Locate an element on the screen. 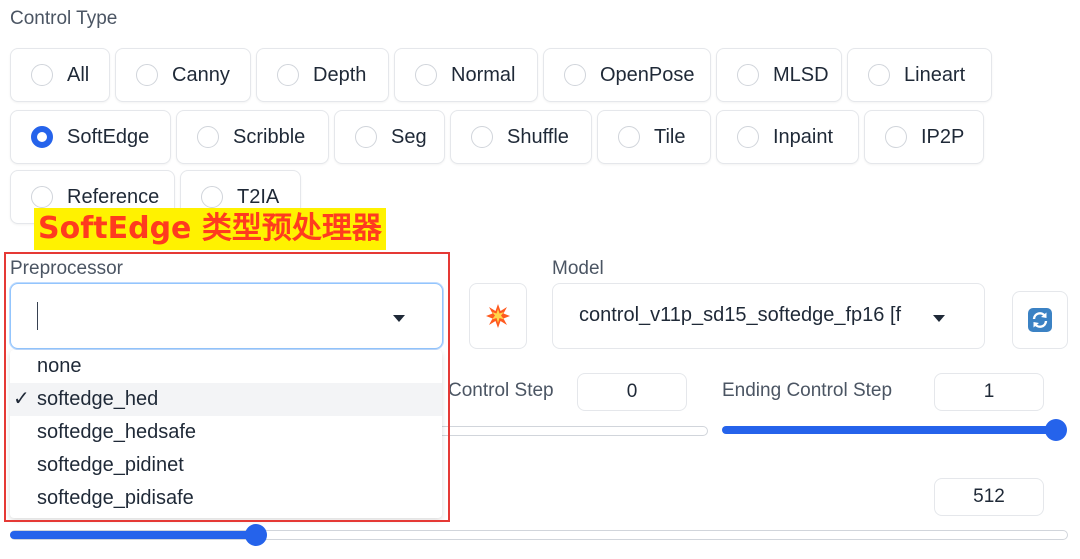 Image resolution: width=1080 pixels, height=559 pixels. radio-canny: Canny is located at coordinates (183, 75).